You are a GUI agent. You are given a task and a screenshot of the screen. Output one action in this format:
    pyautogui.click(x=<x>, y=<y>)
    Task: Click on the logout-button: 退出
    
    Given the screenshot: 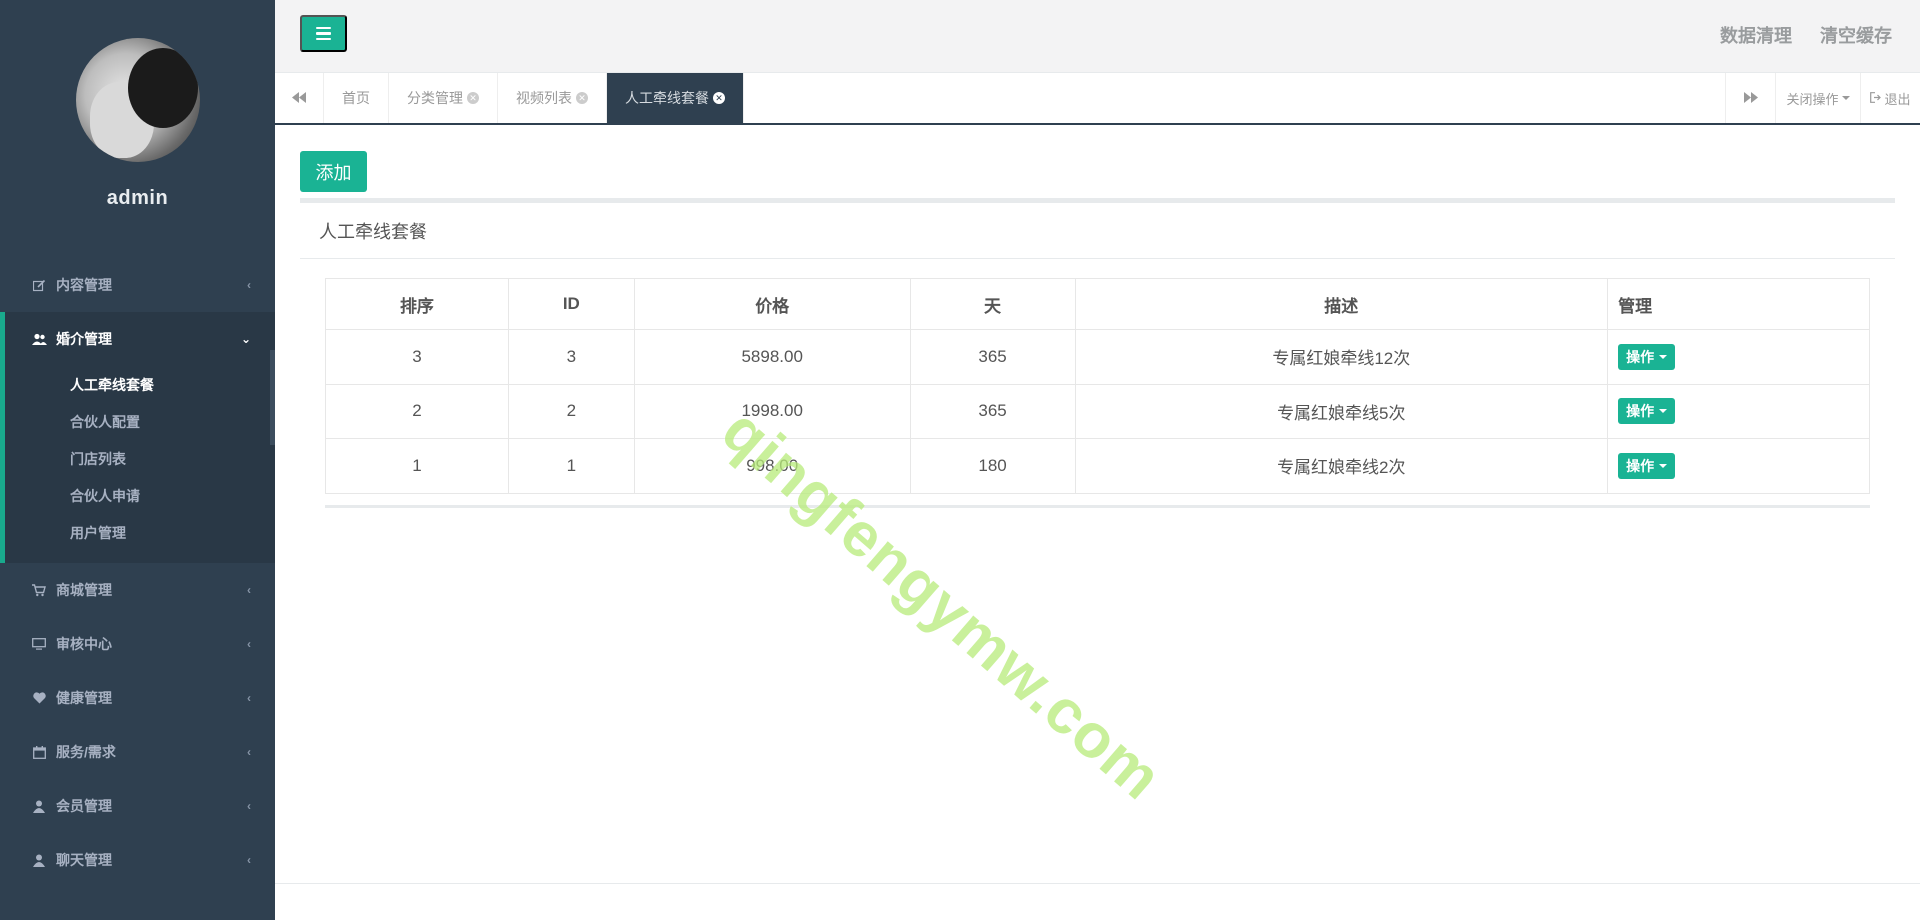 What is the action you would take?
    pyautogui.click(x=1890, y=98)
    